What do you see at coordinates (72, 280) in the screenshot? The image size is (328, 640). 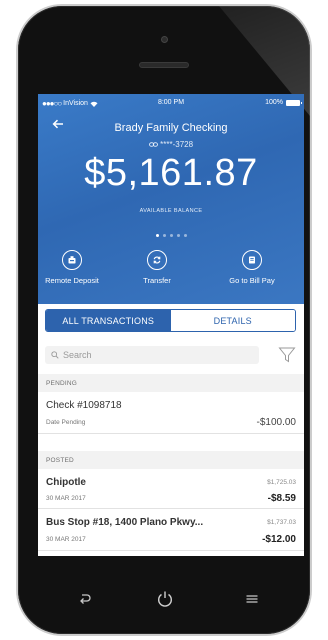 I see `remote-deposit-label: Remote Deposit` at bounding box center [72, 280].